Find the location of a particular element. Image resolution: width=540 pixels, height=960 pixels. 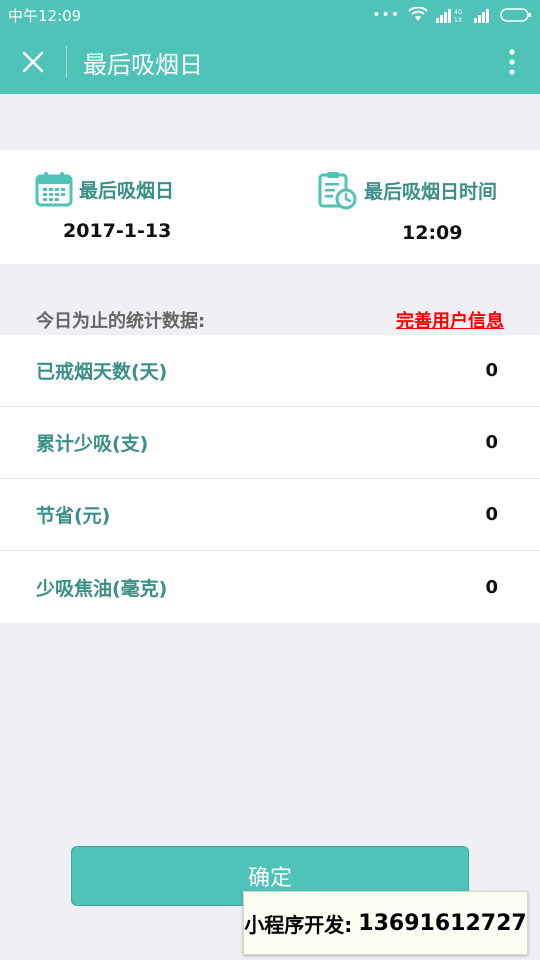

last-smoke-date: 最后吸烟日 2017-1-13 is located at coordinates (104, 206).